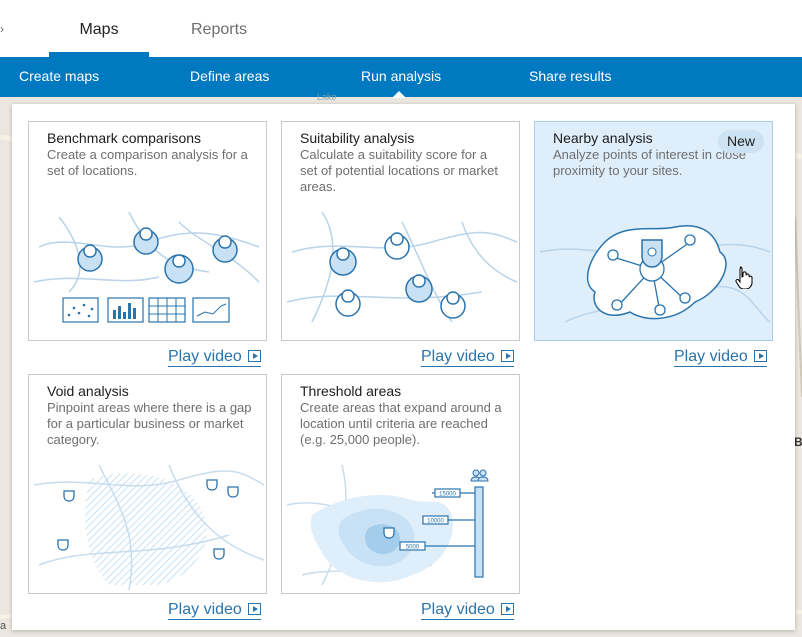  Describe the element at coordinates (59, 77) in the screenshot. I see `nav-create-maps: Create maps` at that location.